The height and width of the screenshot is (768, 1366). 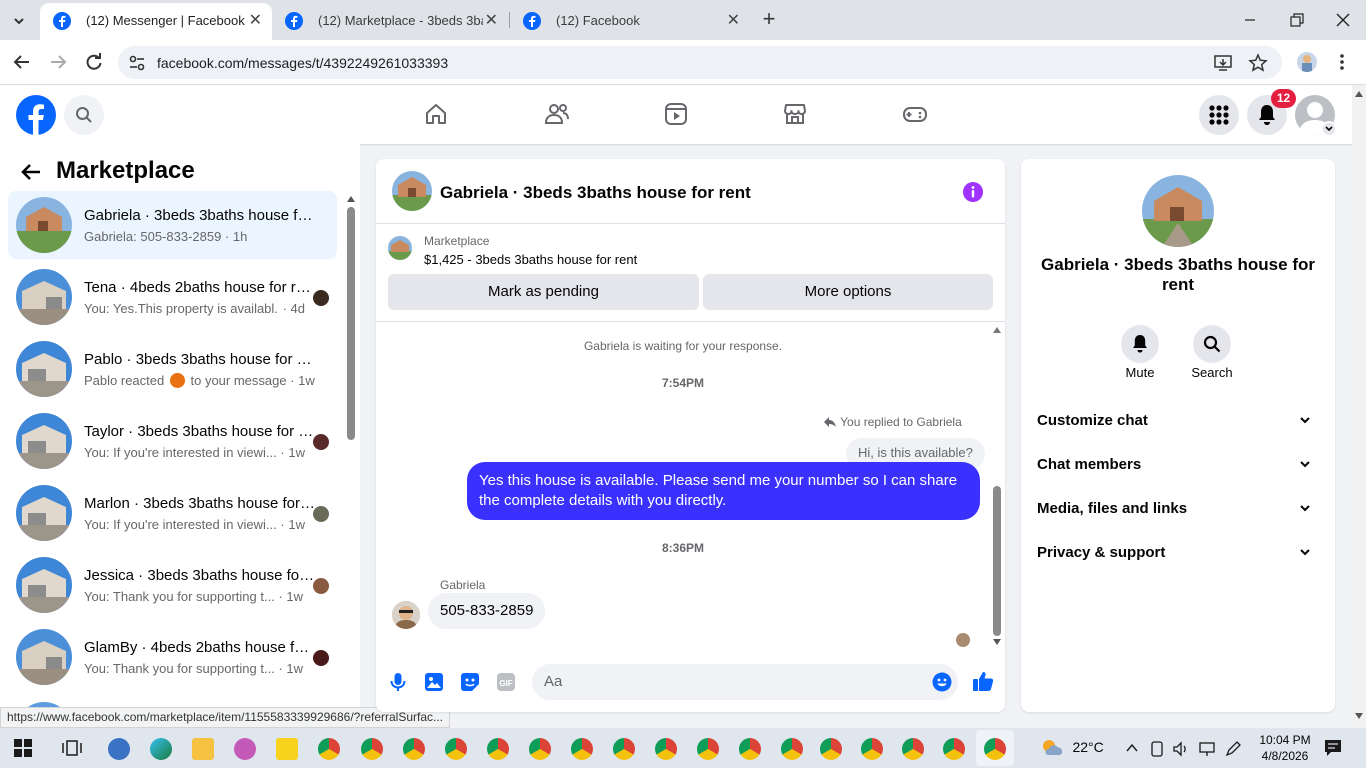 What do you see at coordinates (700, 62) in the screenshot?
I see `address-bar: facebook.com/messages/t/4392249261033393` at bounding box center [700, 62].